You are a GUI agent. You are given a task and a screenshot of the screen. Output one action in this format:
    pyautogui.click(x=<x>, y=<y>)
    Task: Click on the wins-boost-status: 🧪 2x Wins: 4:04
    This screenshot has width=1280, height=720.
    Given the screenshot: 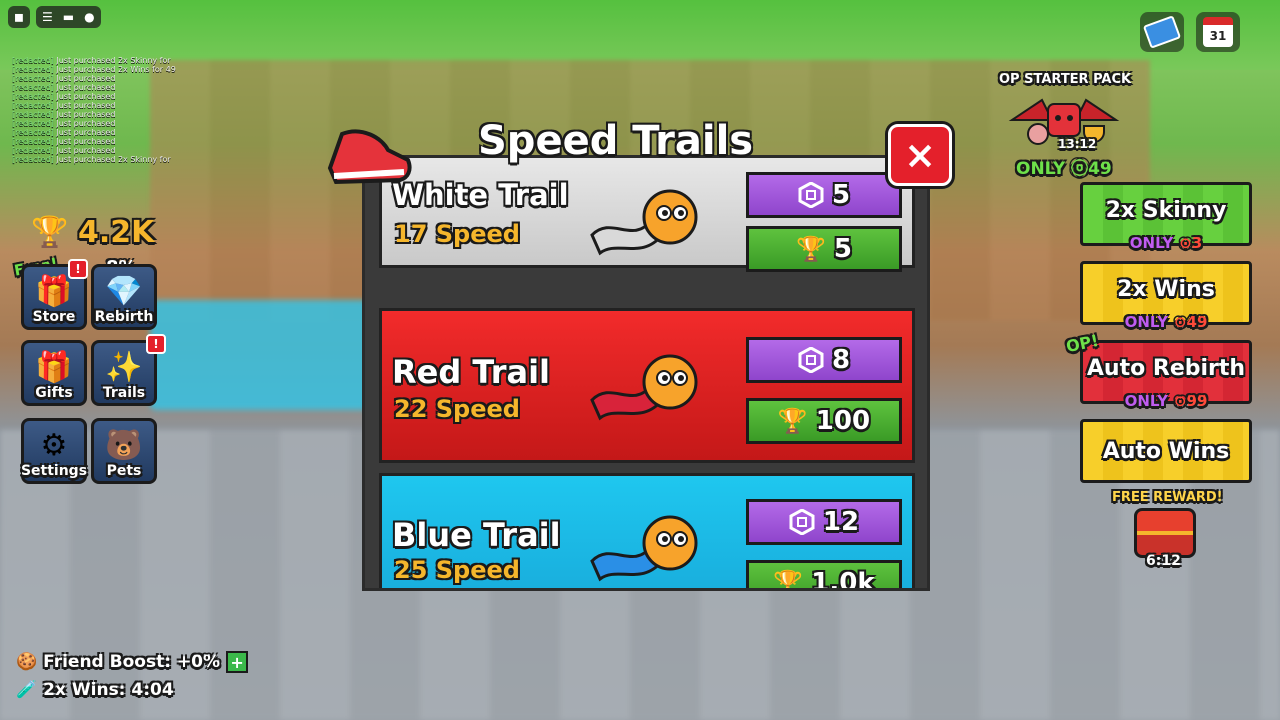 What is the action you would take?
    pyautogui.click(x=95, y=690)
    